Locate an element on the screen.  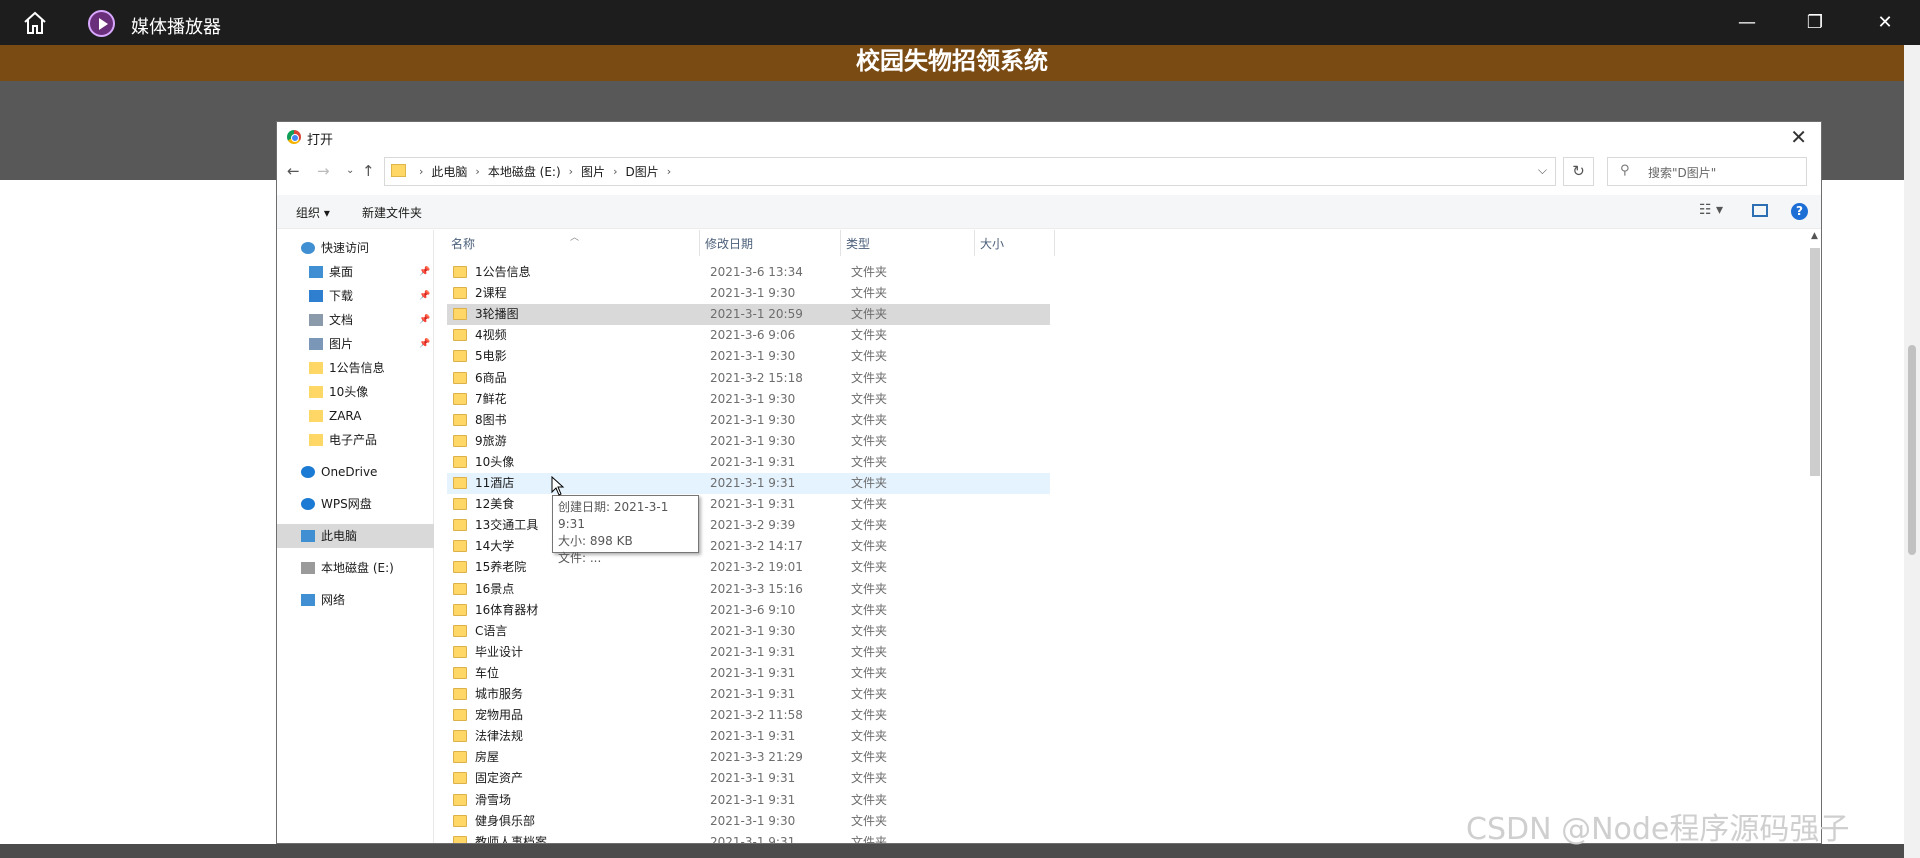
file-row: 1公告信息 2021-3-6 13:34 文件夹 is located at coordinates (748, 272).